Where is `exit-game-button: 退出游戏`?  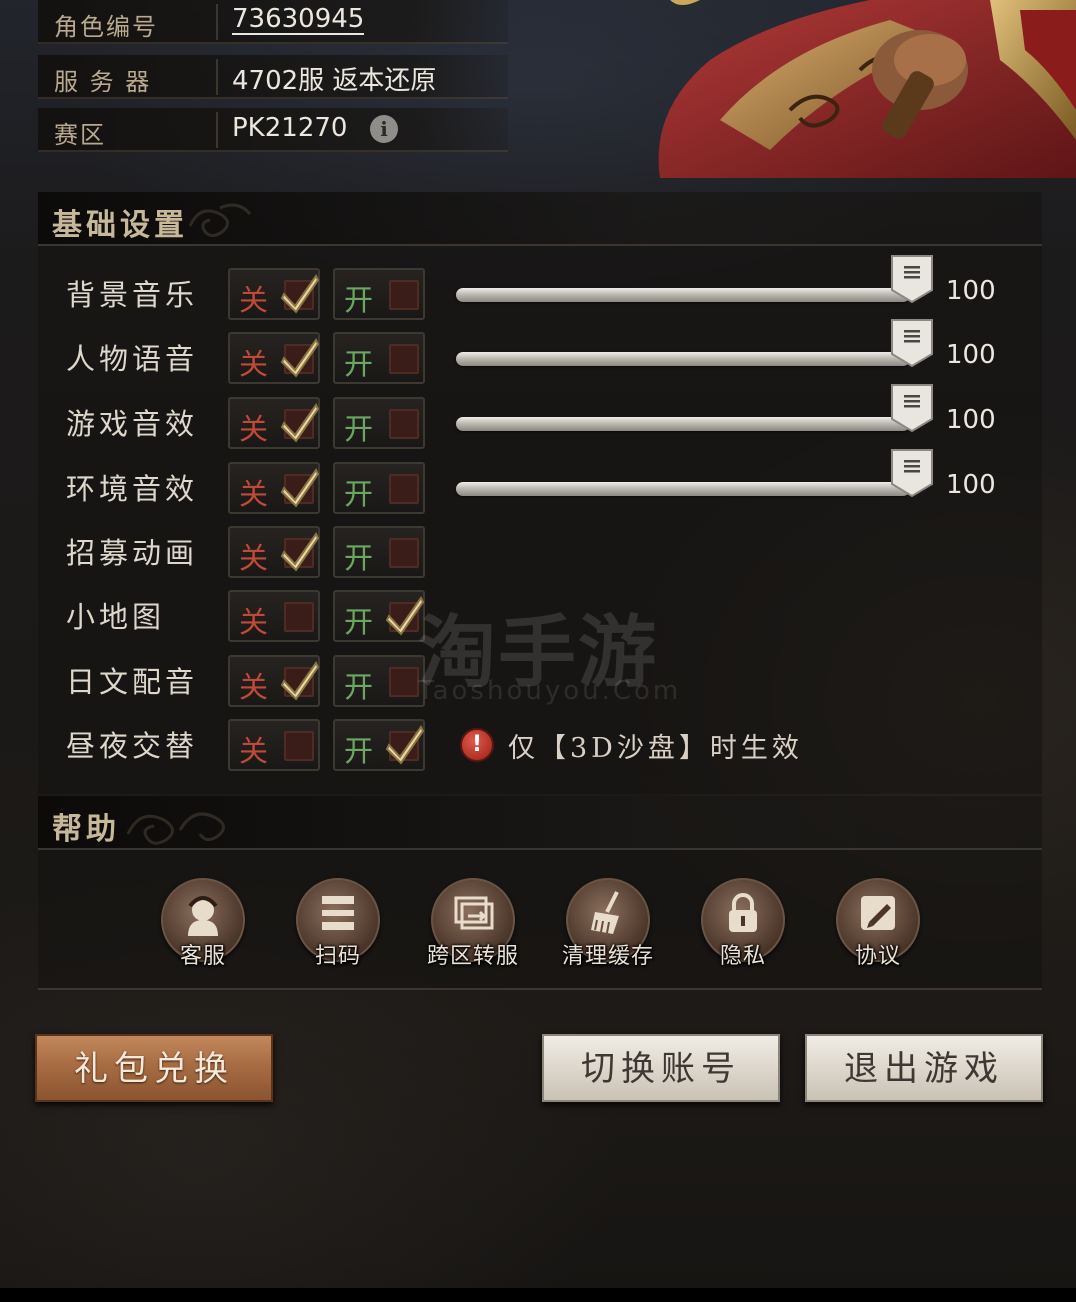 exit-game-button: 退出游戏 is located at coordinates (924, 1068).